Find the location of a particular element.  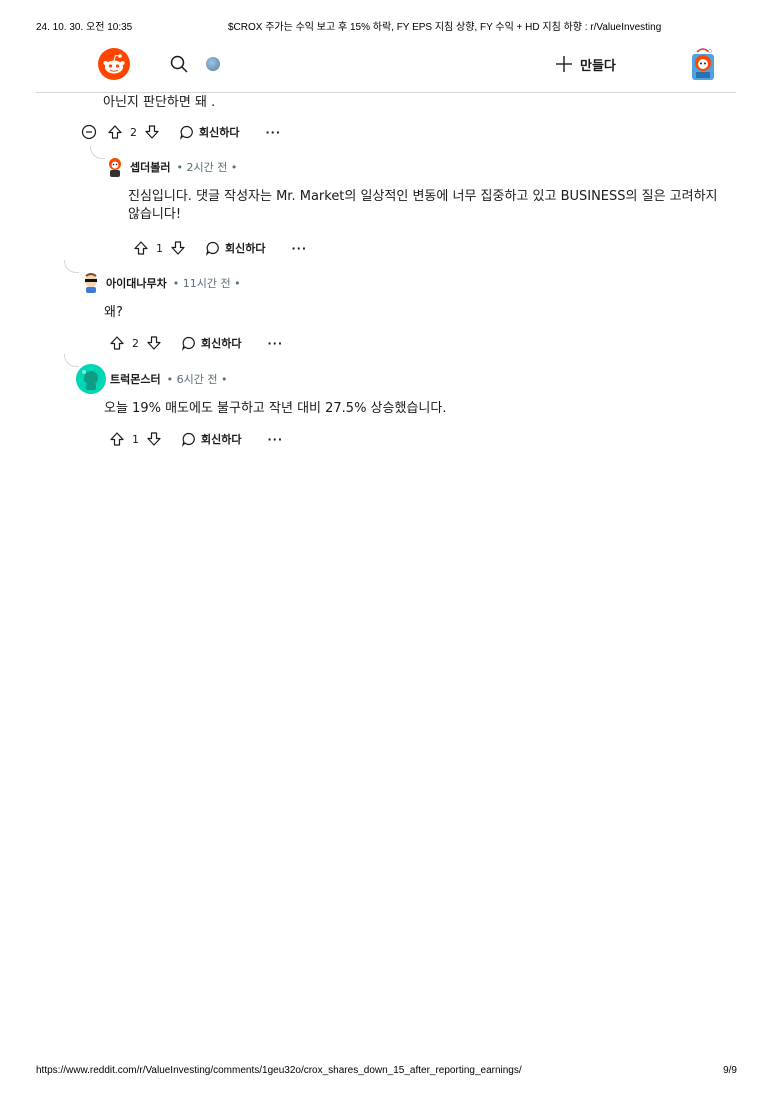

print-date: 24. 10. 30. 오전 10:35 is located at coordinates (84, 27).